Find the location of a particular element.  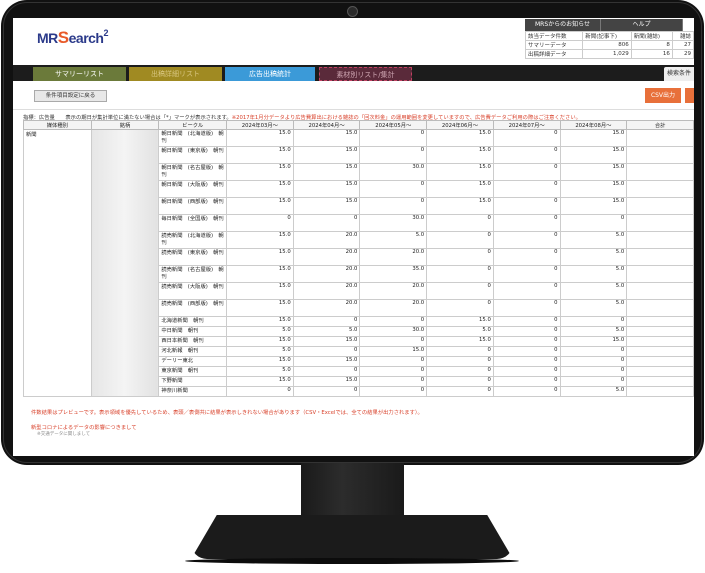

stats-value: 1,029 is located at coordinates (607, 54).